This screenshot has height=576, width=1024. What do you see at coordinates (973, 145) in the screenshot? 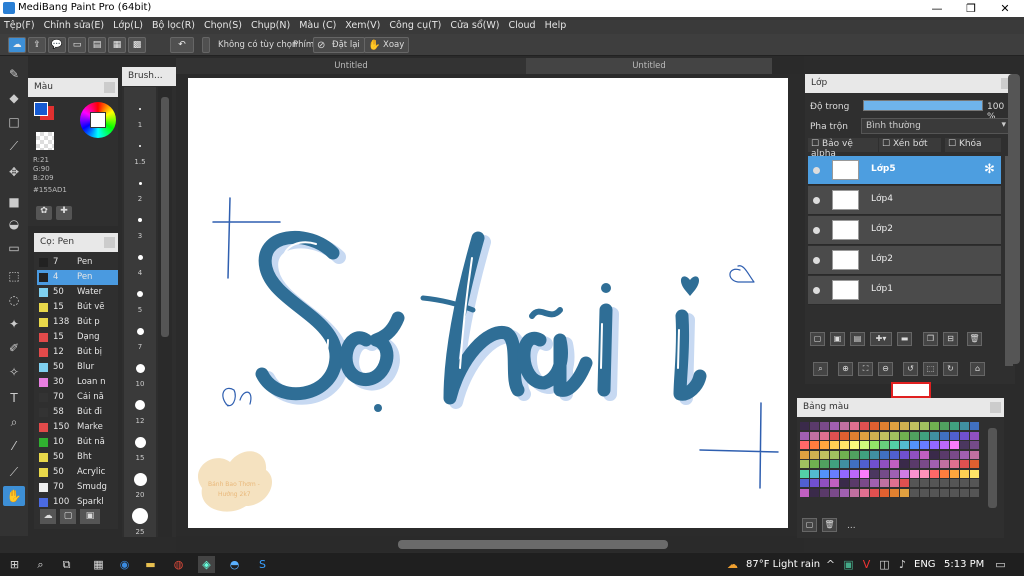
I see `lock-checkbox: ☐ Khóa` at bounding box center [973, 145].